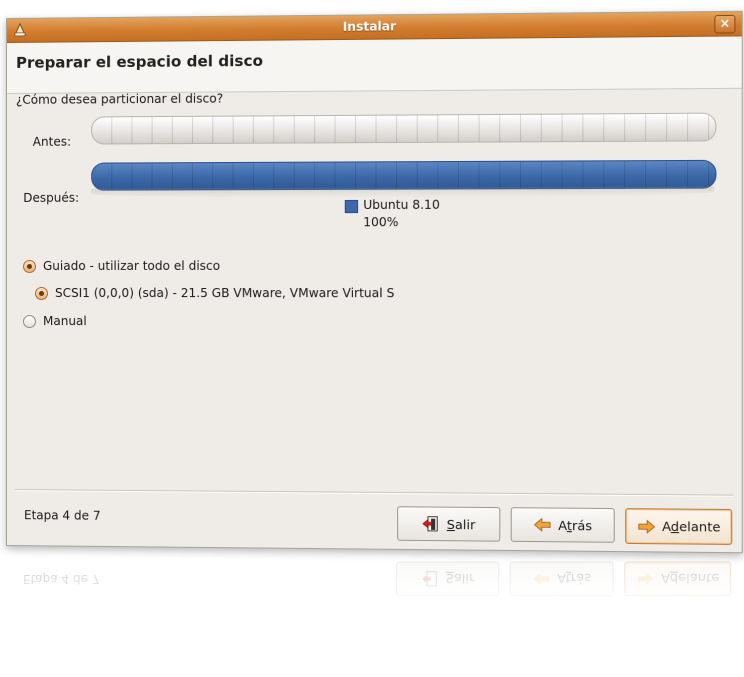  I want to click on back-label-rest: rás, so click(582, 525).